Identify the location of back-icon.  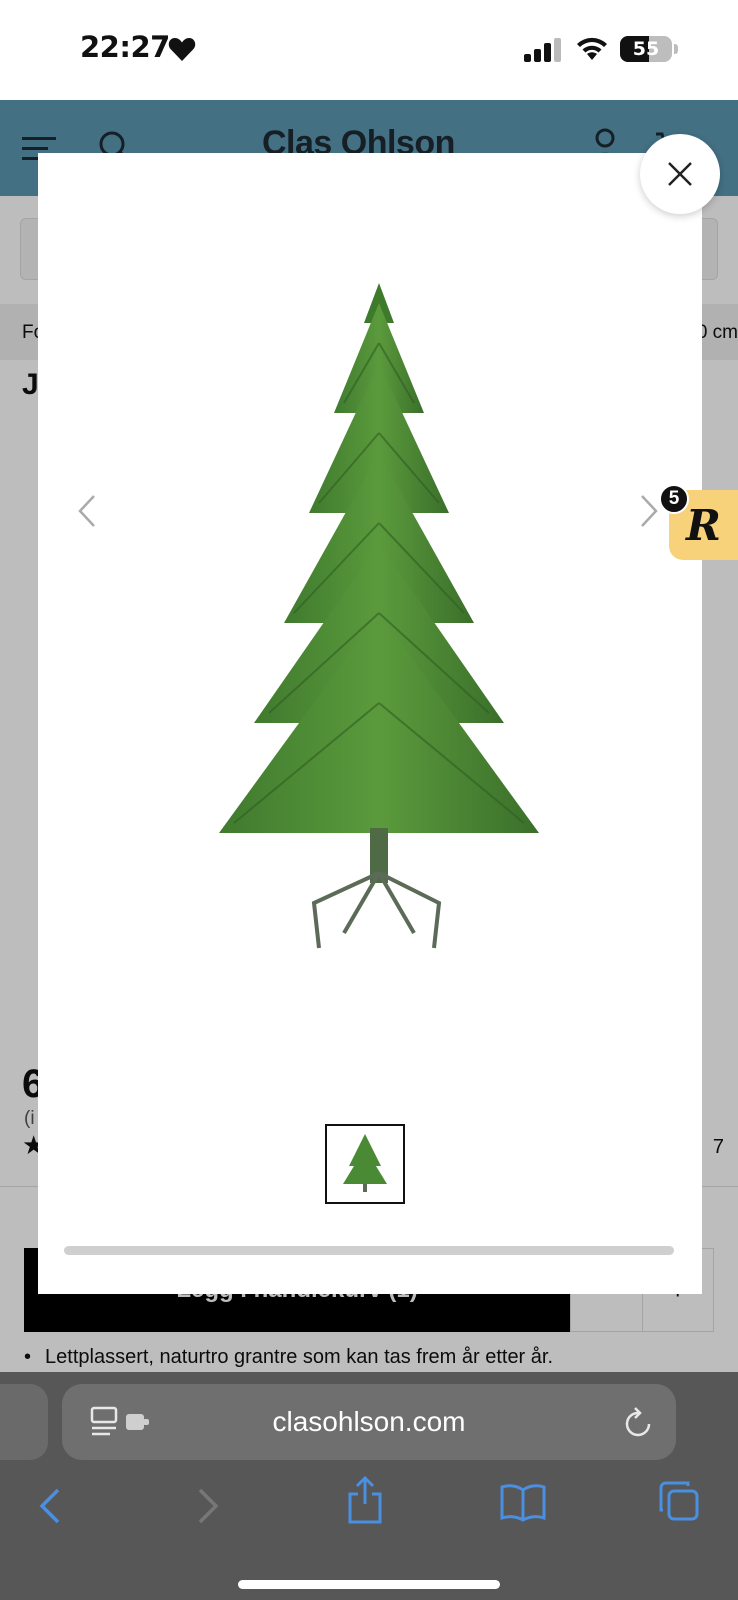
(49, 1506).